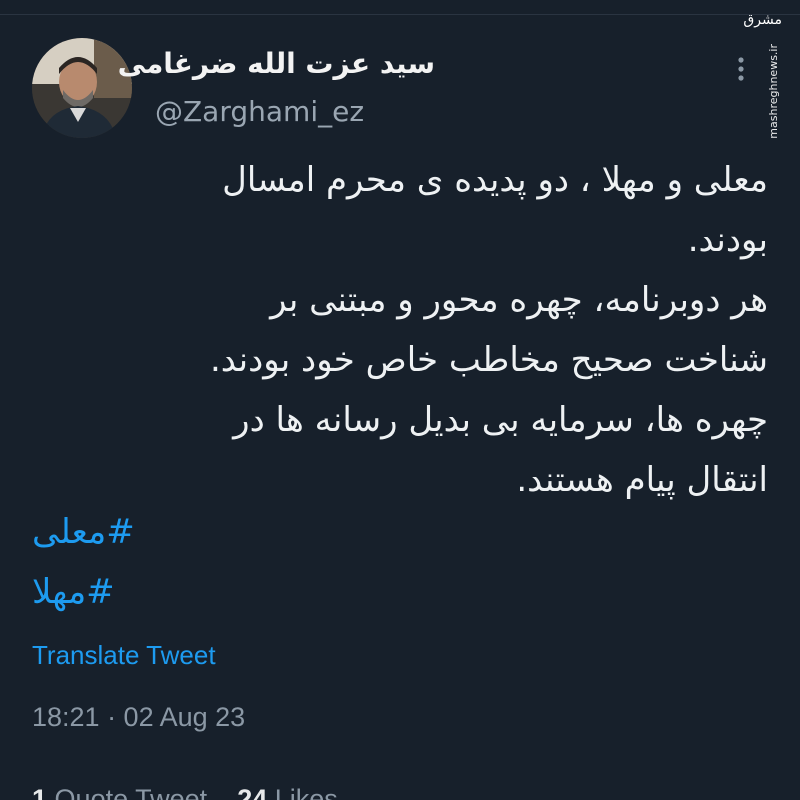 The width and height of the screenshot is (800, 800). I want to click on engagement-stats: 1 Quote Tweet 24 Likes, so click(185, 792).